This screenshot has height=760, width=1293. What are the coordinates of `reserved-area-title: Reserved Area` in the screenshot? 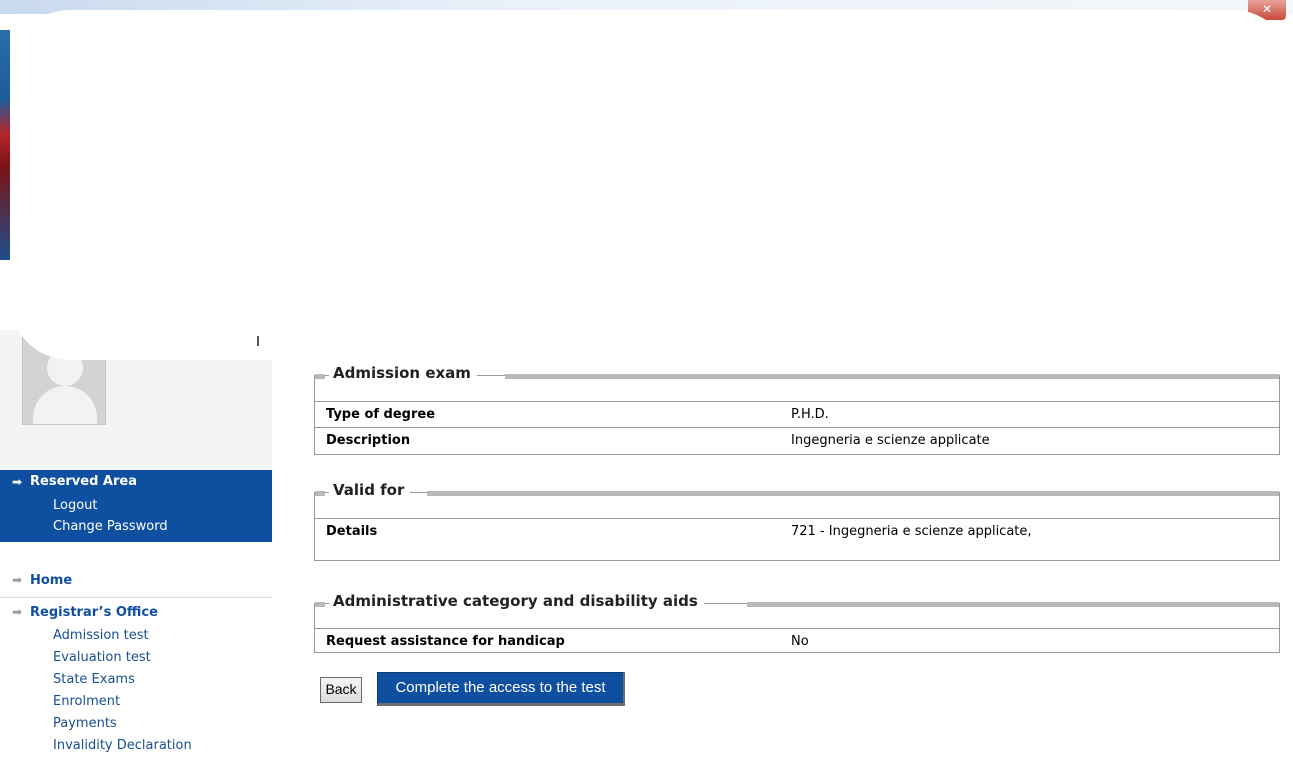 It's located at (83, 481).